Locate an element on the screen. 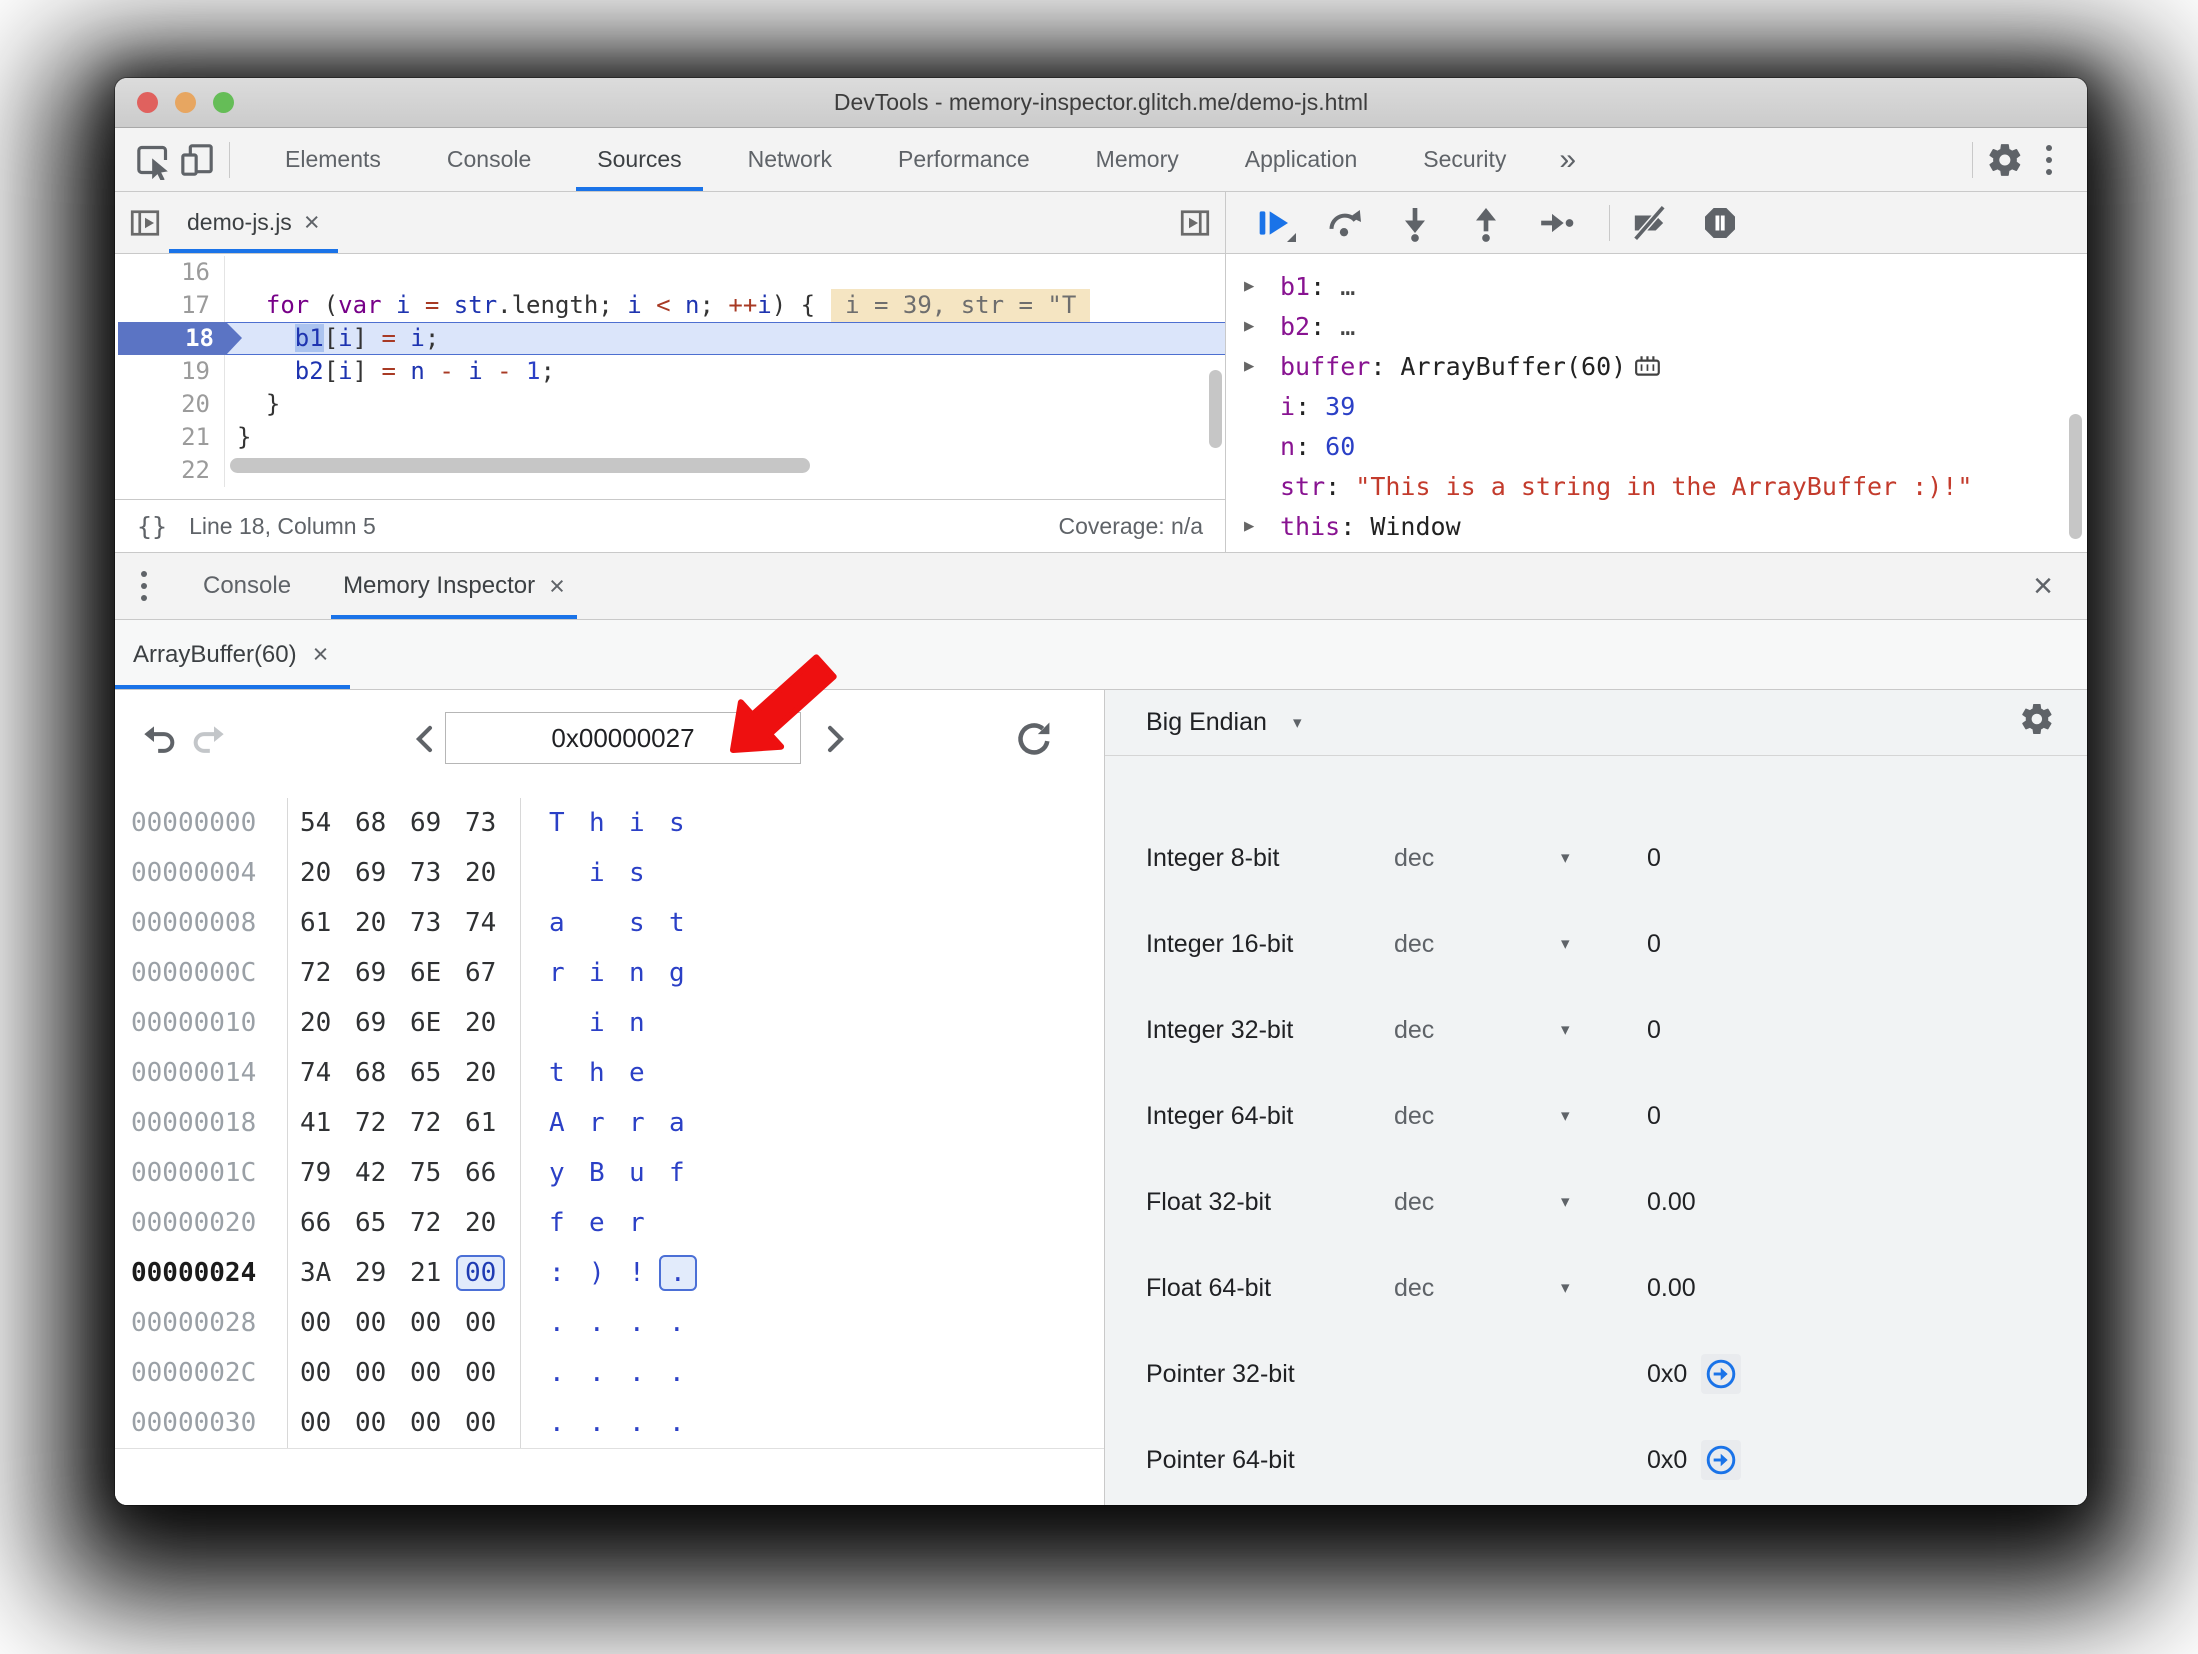 The width and height of the screenshot is (2198, 1654). step-icon is located at coordinates (1557, 223).